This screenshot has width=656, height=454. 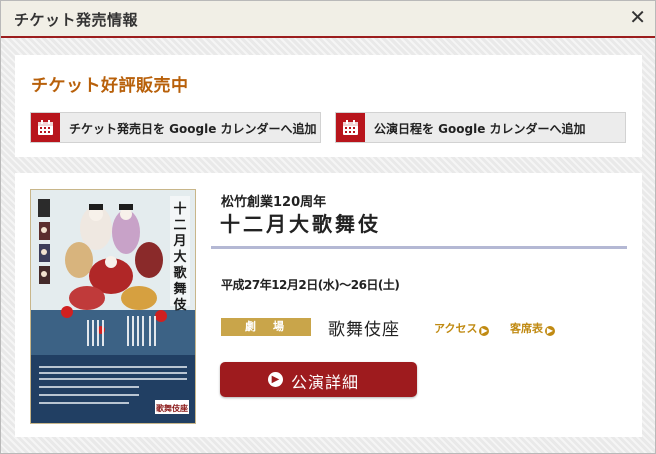 What do you see at coordinates (76, 20) in the screenshot?
I see `modal-title: チケット発売情報` at bounding box center [76, 20].